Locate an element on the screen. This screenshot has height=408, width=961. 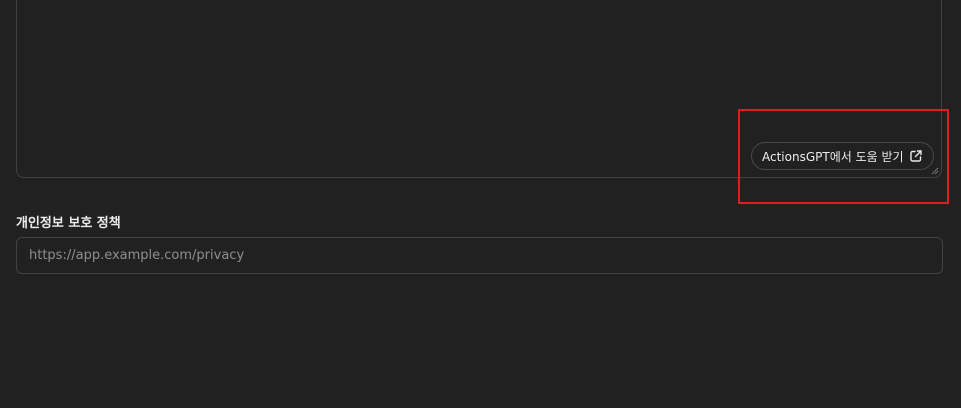
actionsgpt-help-button: ActionsGPT에서 도움 받기 is located at coordinates (842, 156).